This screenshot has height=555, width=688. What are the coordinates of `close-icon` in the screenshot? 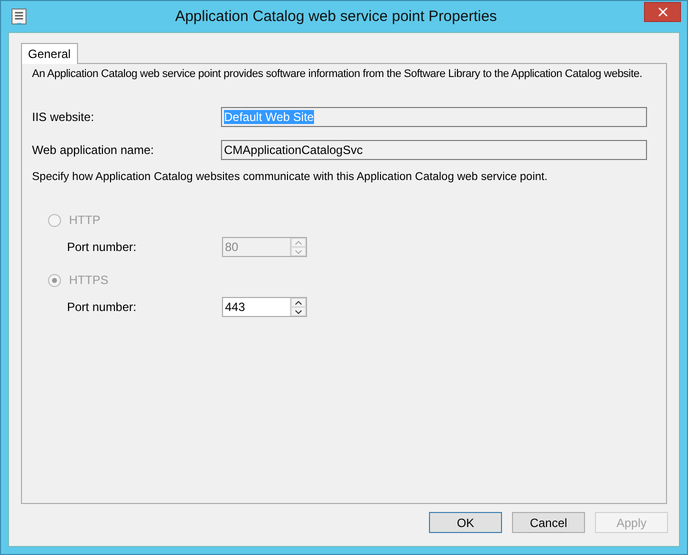 It's located at (663, 11).